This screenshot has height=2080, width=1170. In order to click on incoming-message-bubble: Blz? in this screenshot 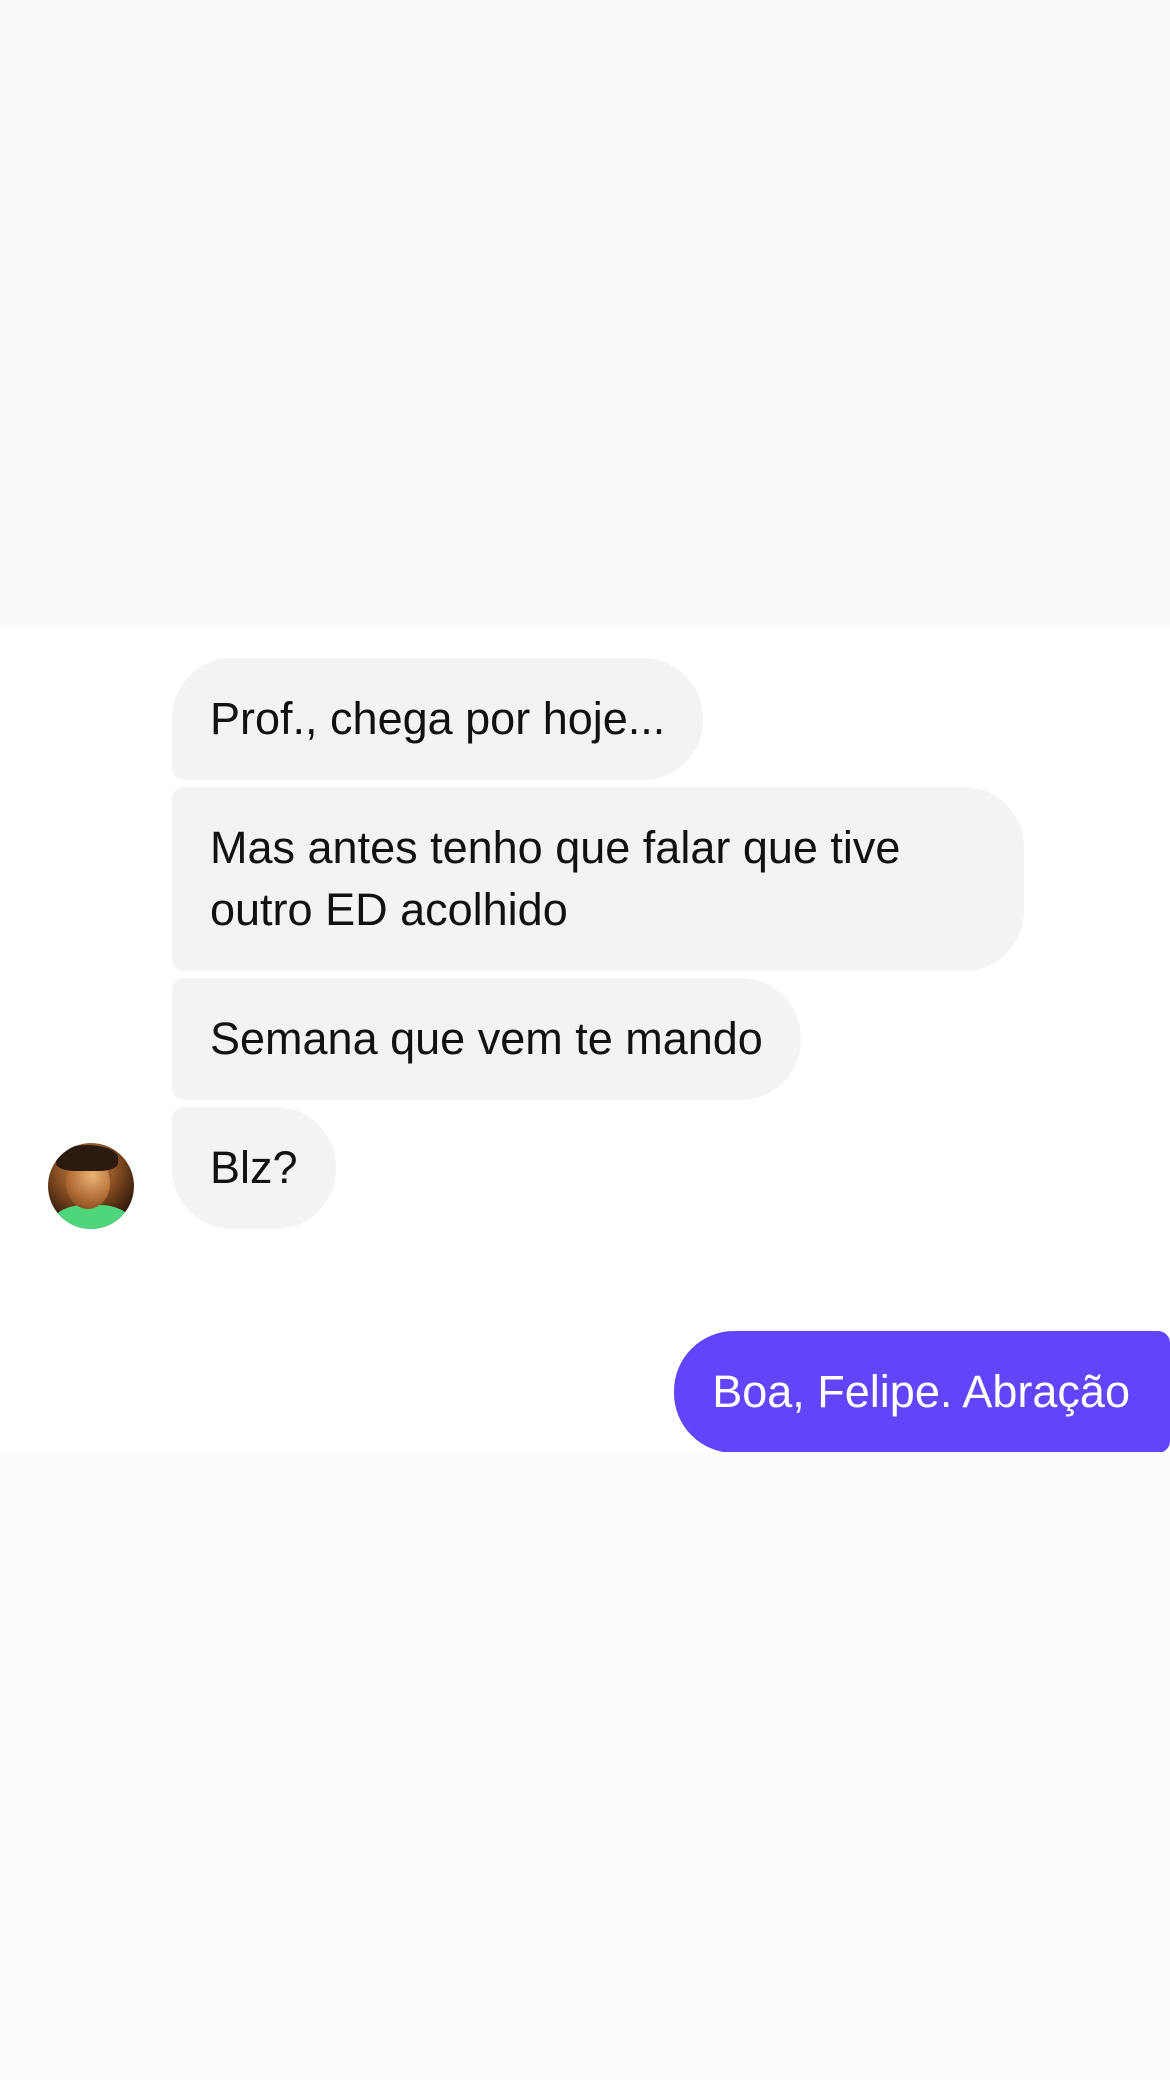, I will do `click(254, 1168)`.